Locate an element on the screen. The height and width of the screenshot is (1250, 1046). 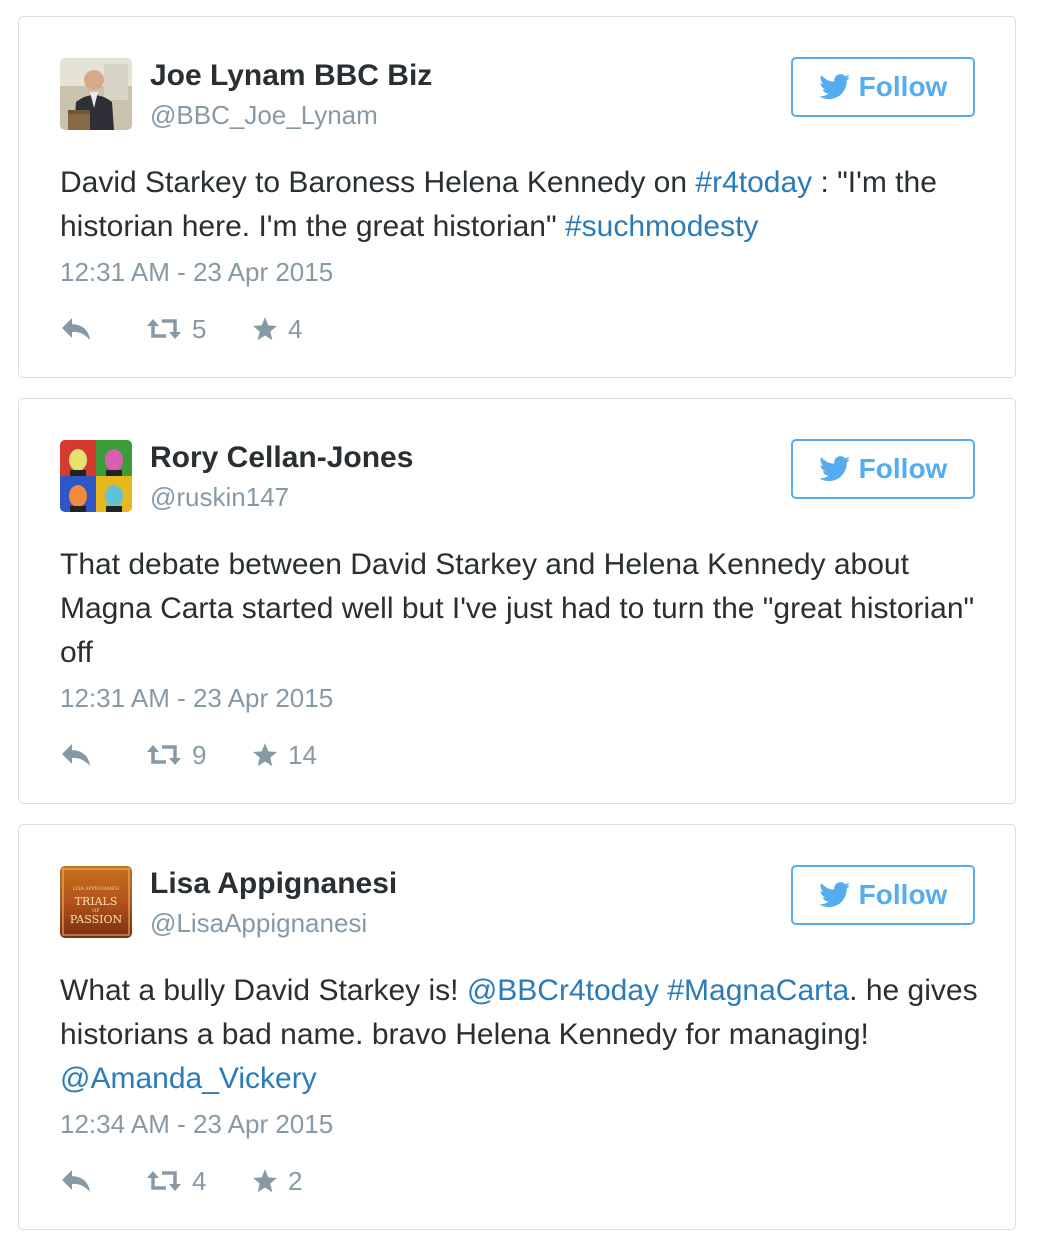
retweet-count: 4 is located at coordinates (199, 1180).